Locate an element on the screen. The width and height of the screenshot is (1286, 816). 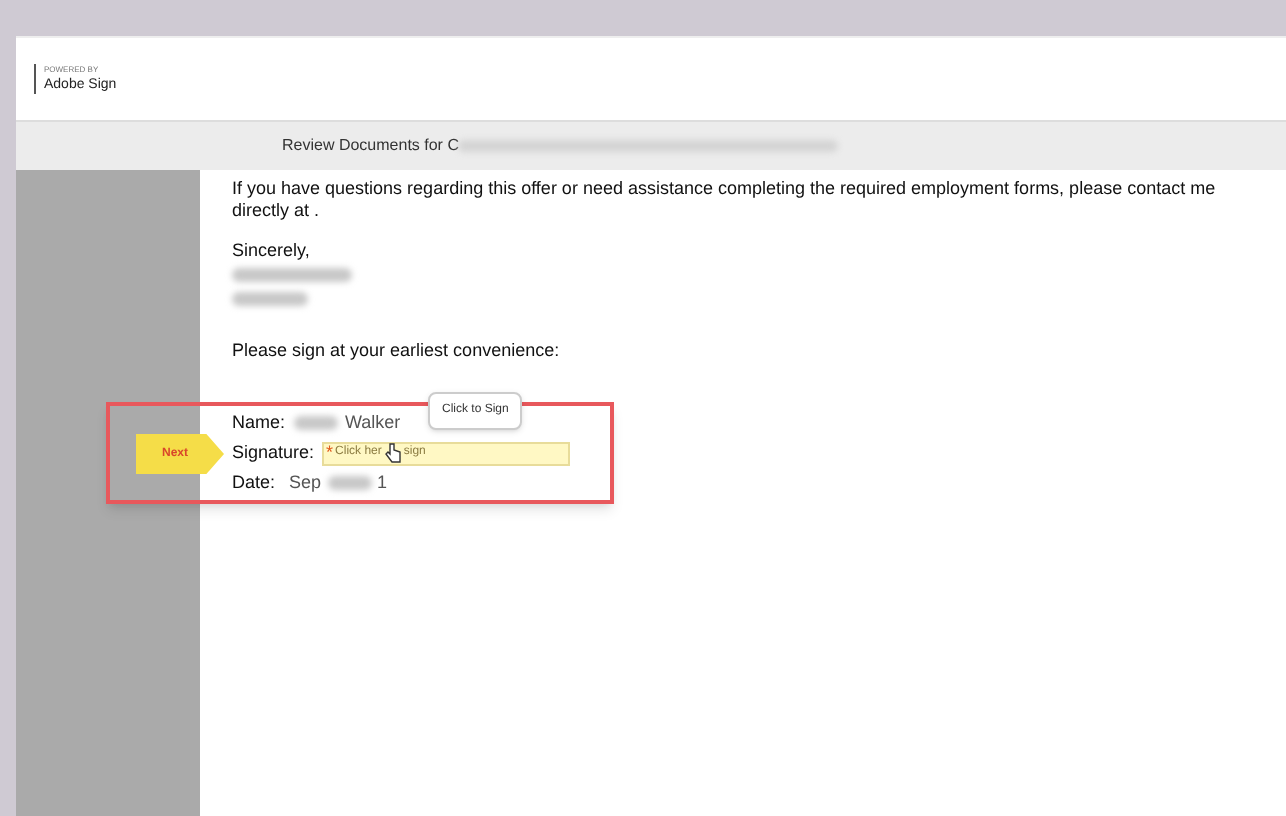
field-label: Signature: is located at coordinates (273, 453).